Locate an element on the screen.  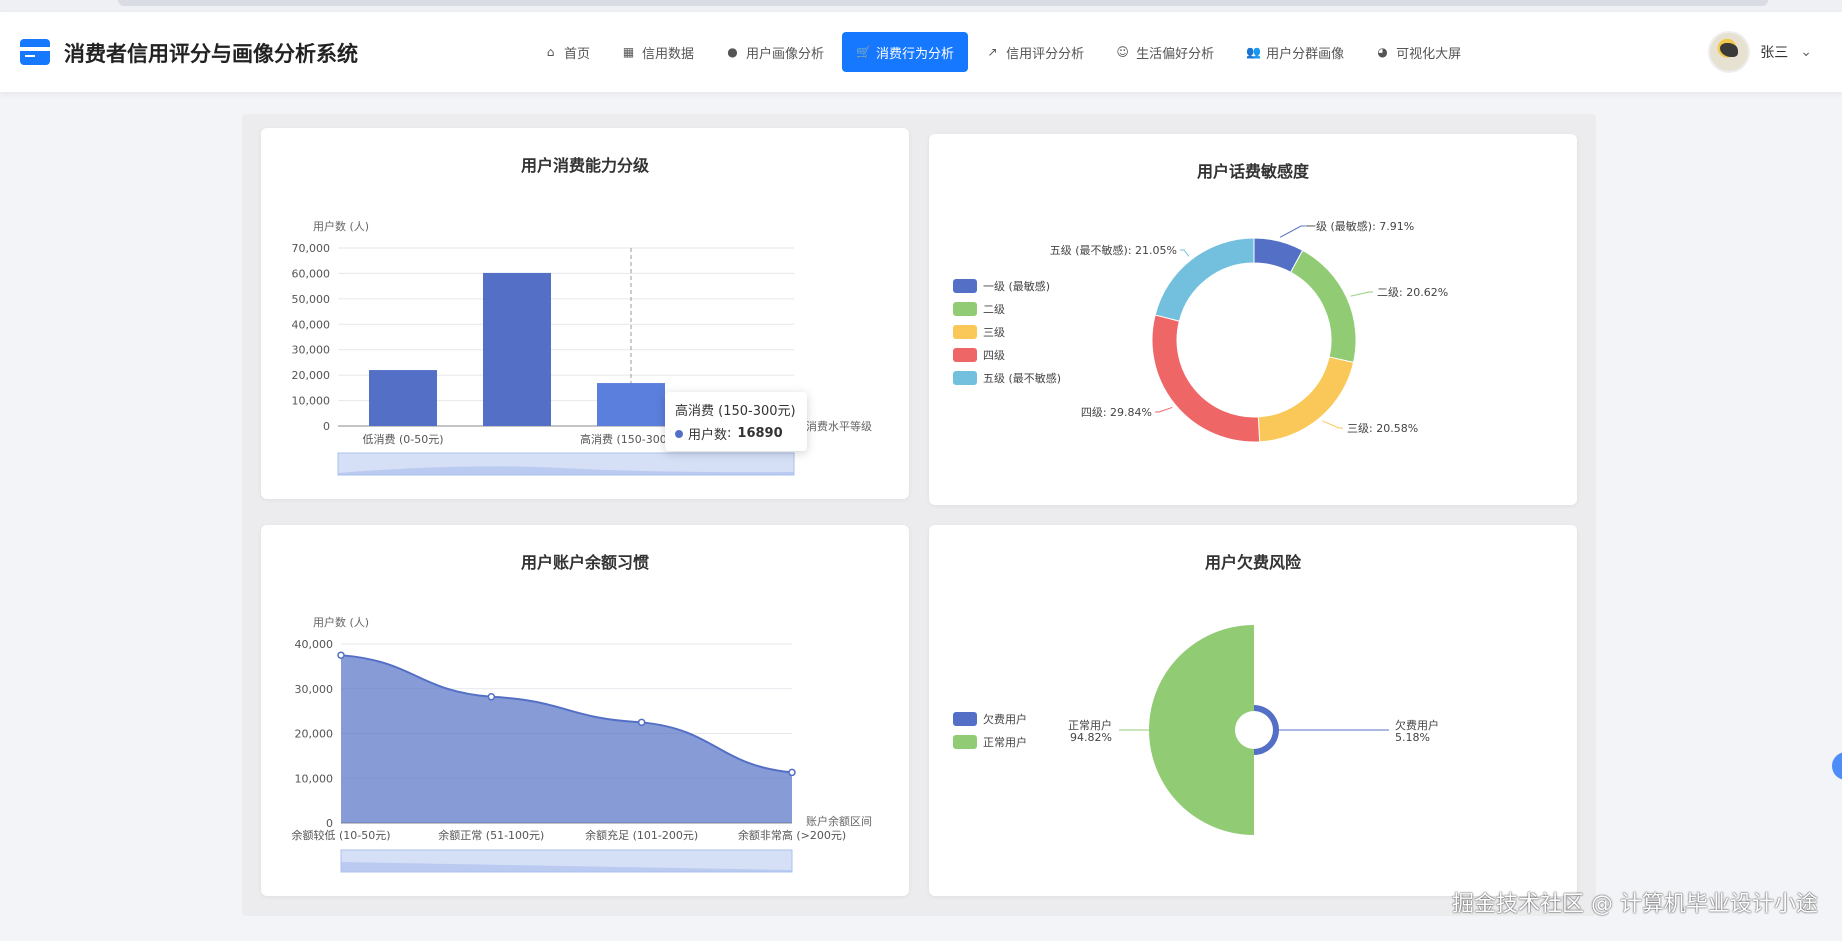
x-tick-label: 余额较低 (10-50元) is located at coordinates (340, 835).